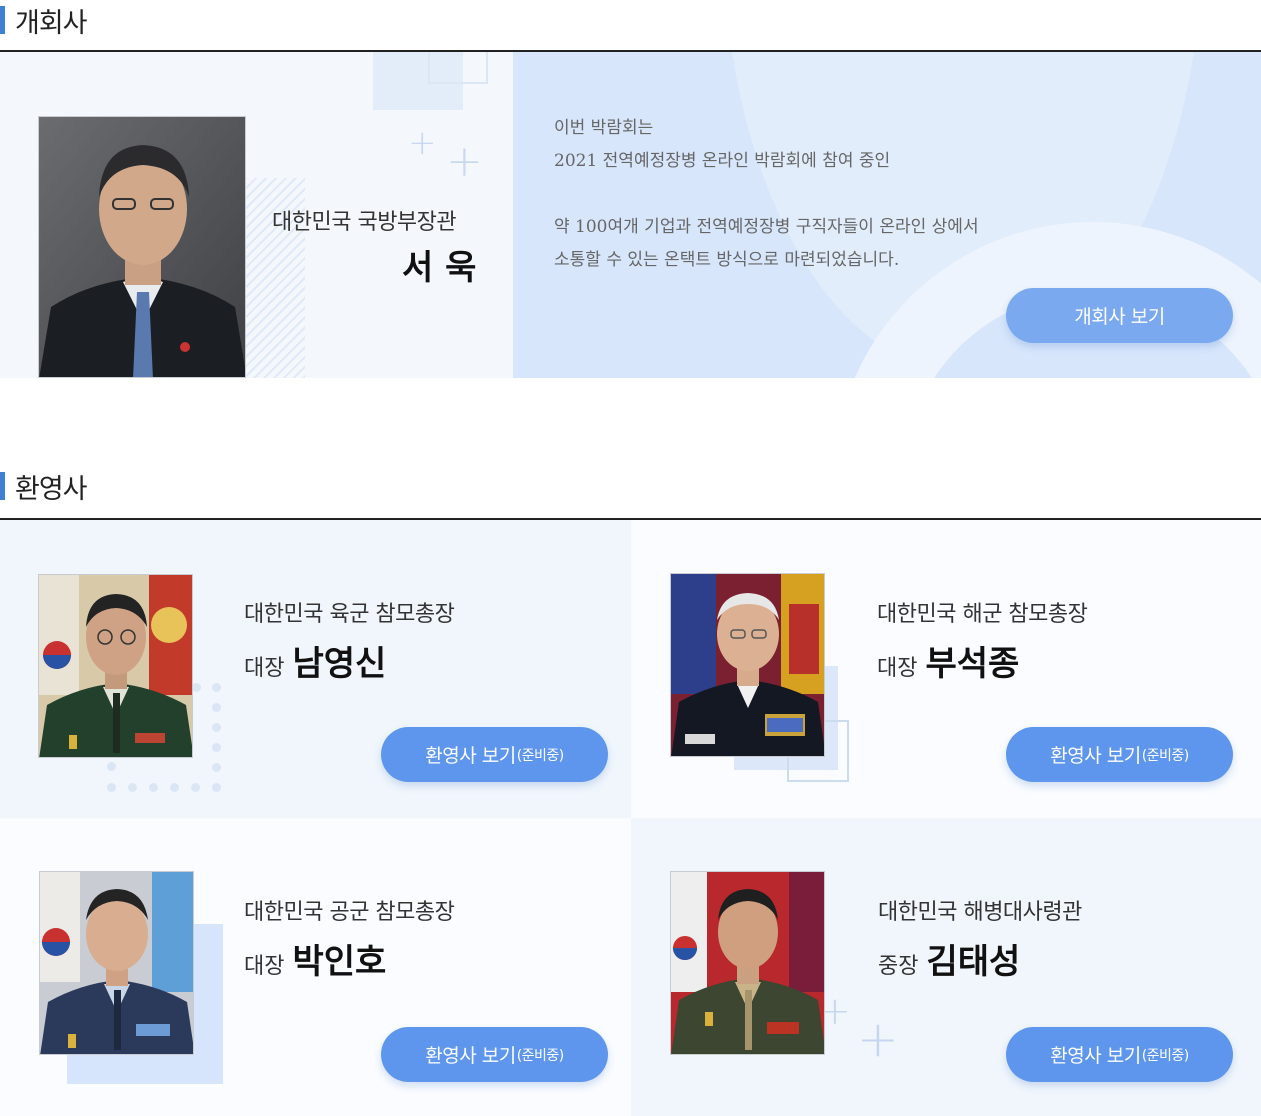 Image resolution: width=1261 pixels, height=1116 pixels. I want to click on welcome-card-army: 대한민국 육군 참모총장 대장 남영신 환영사 보기 (준비중), so click(315, 669).